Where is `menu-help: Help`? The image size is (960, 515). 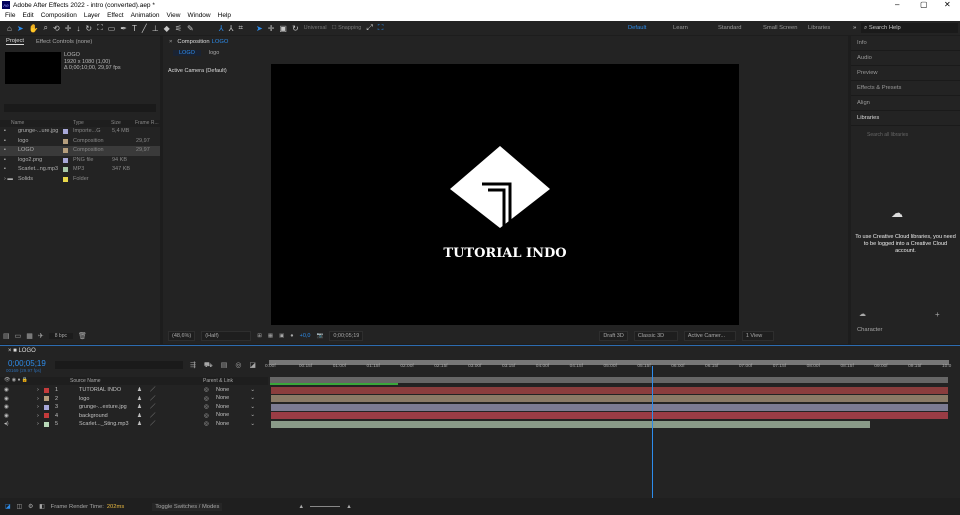
menu-help: Help is located at coordinates (224, 15).